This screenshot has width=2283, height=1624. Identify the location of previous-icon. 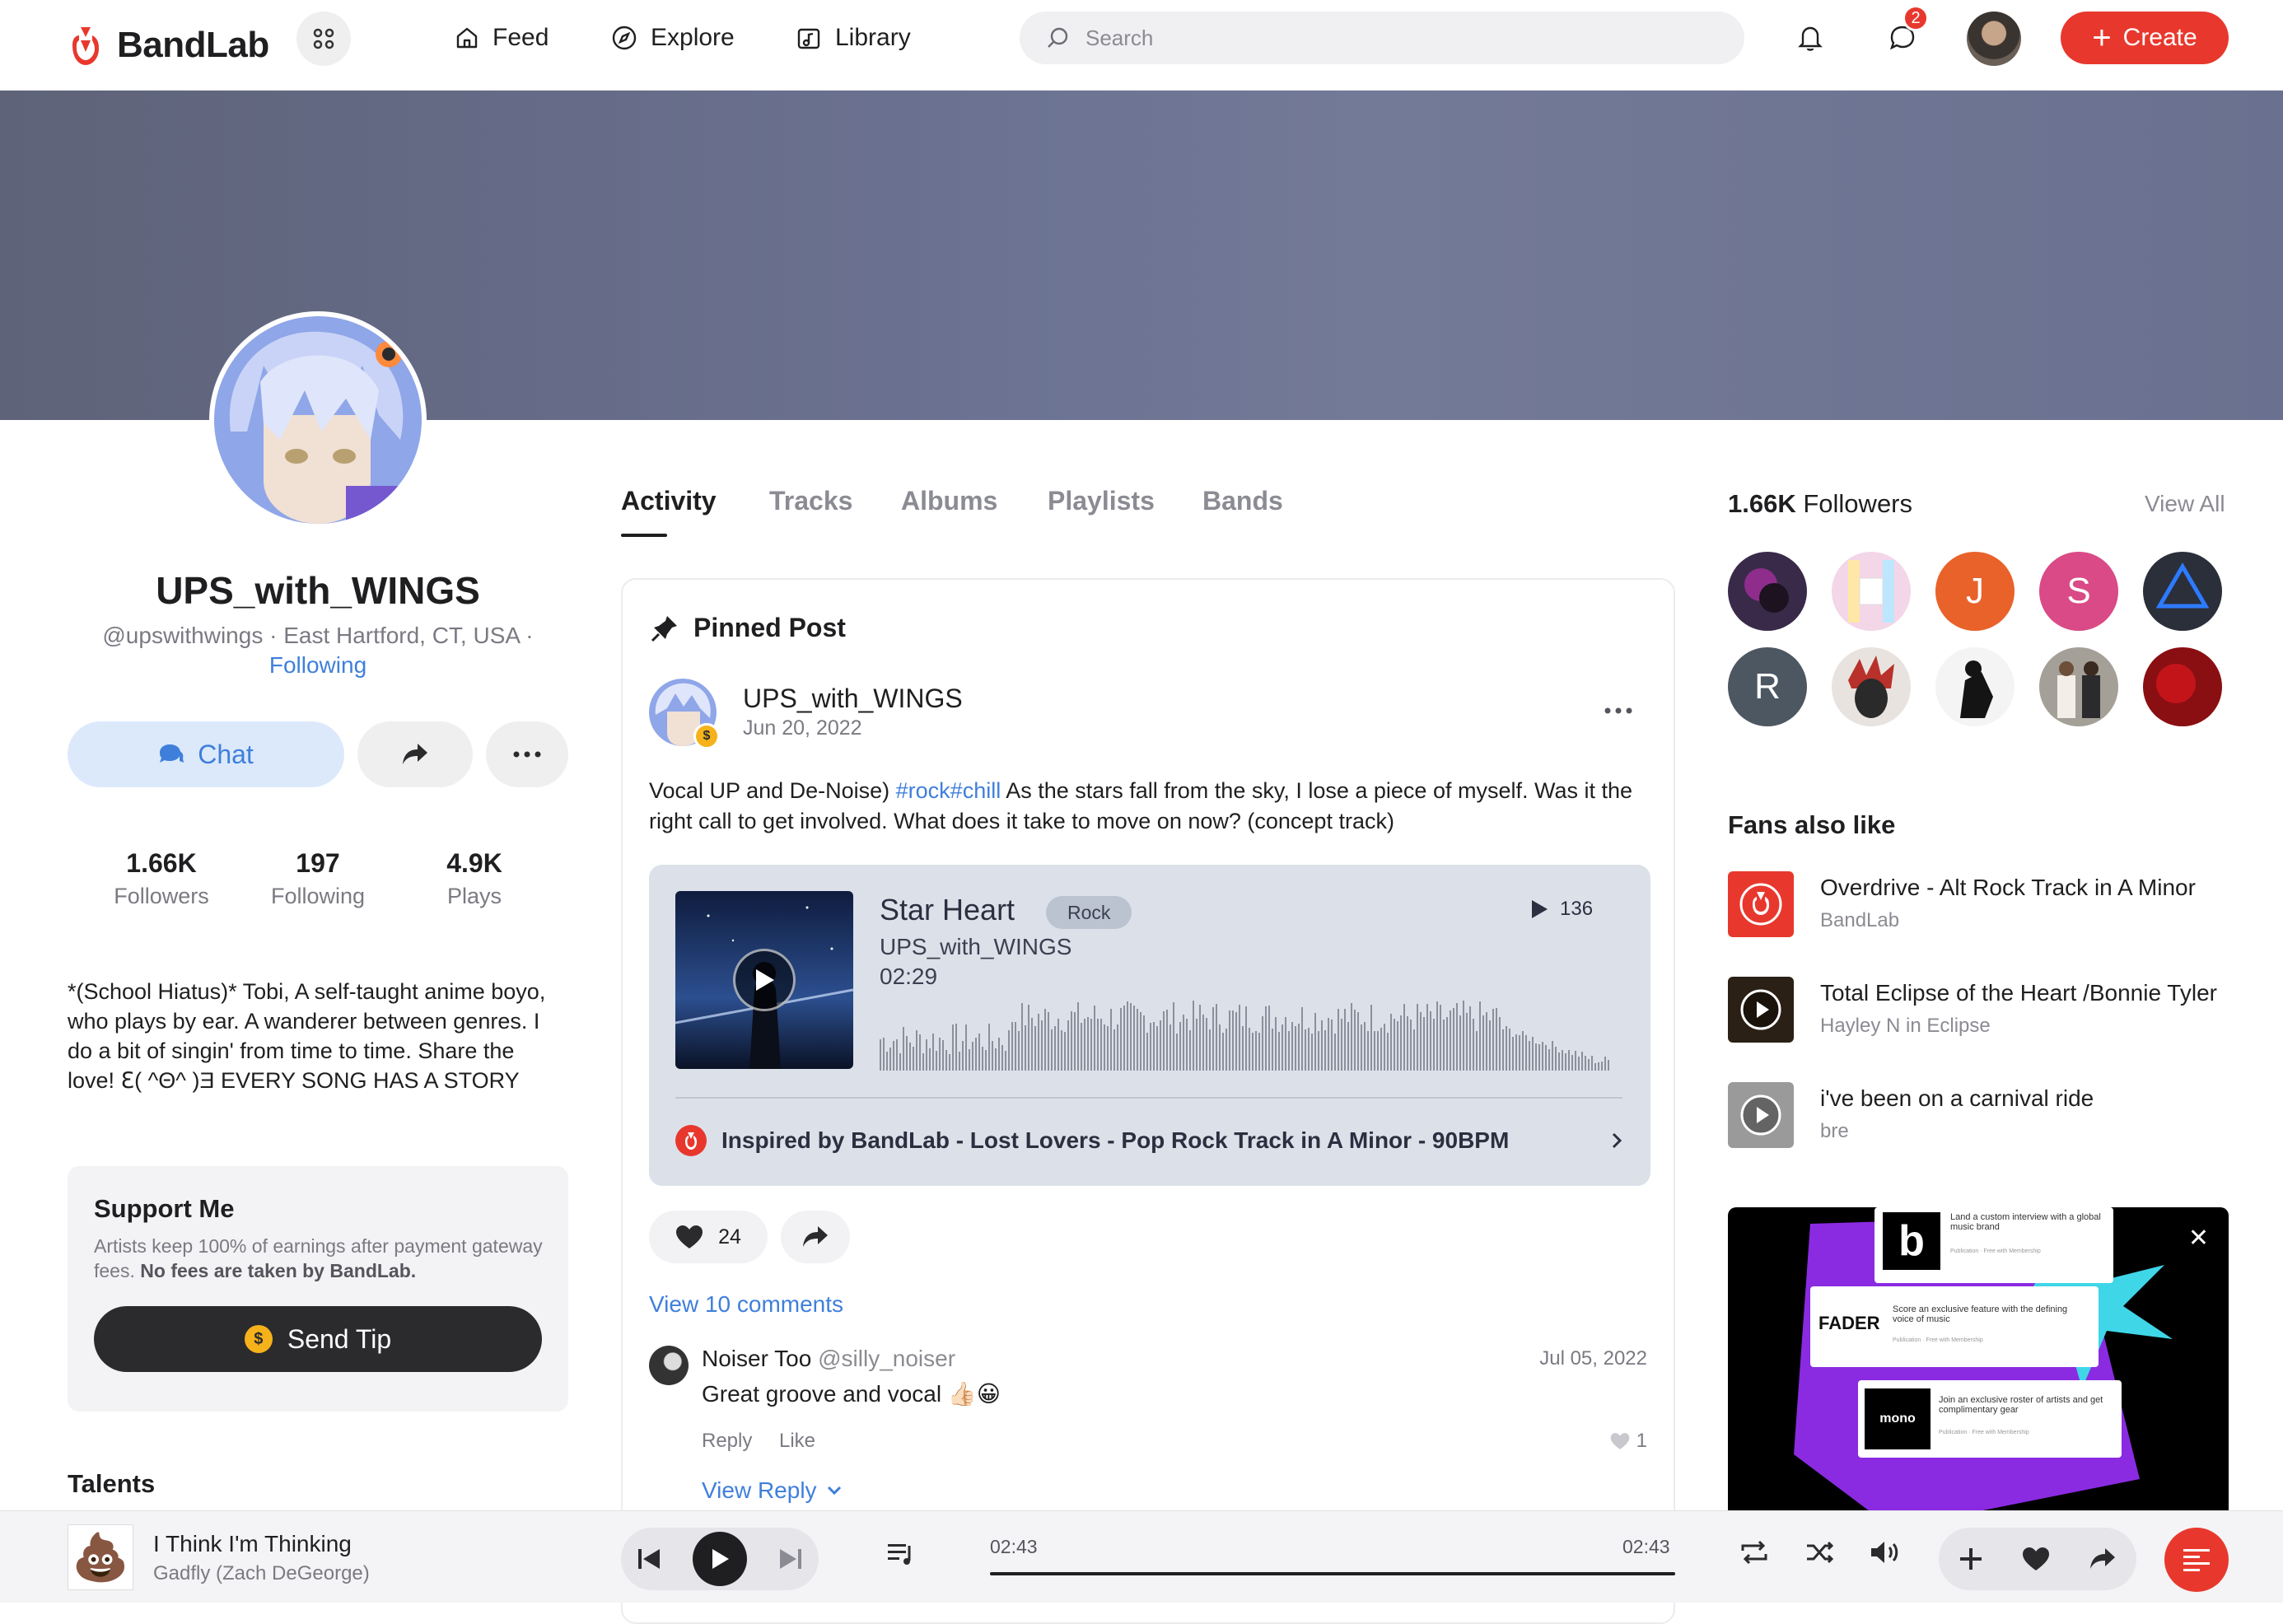
(649, 1558).